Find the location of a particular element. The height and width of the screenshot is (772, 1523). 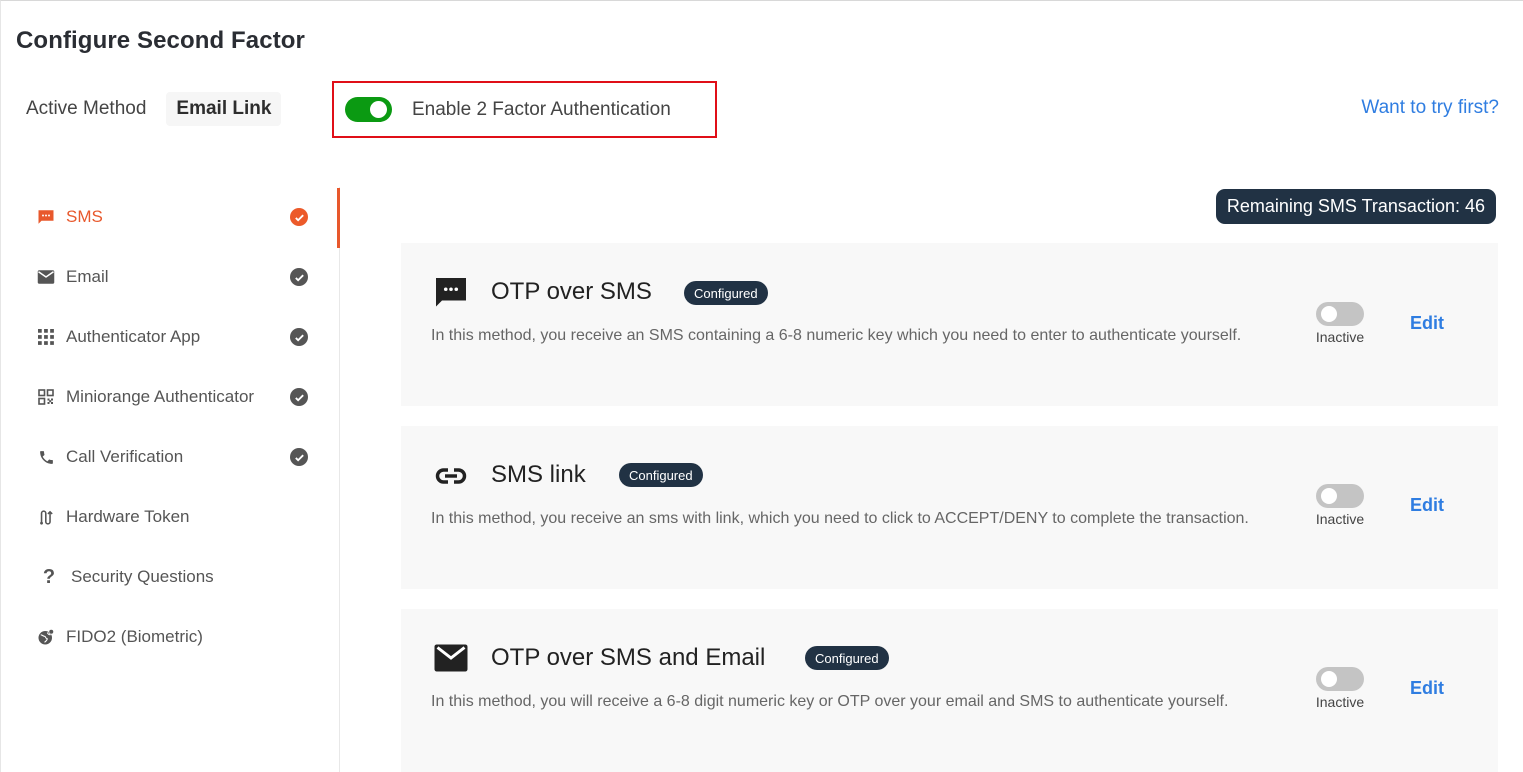

globe-fingerprint-icon is located at coordinates (46, 637).